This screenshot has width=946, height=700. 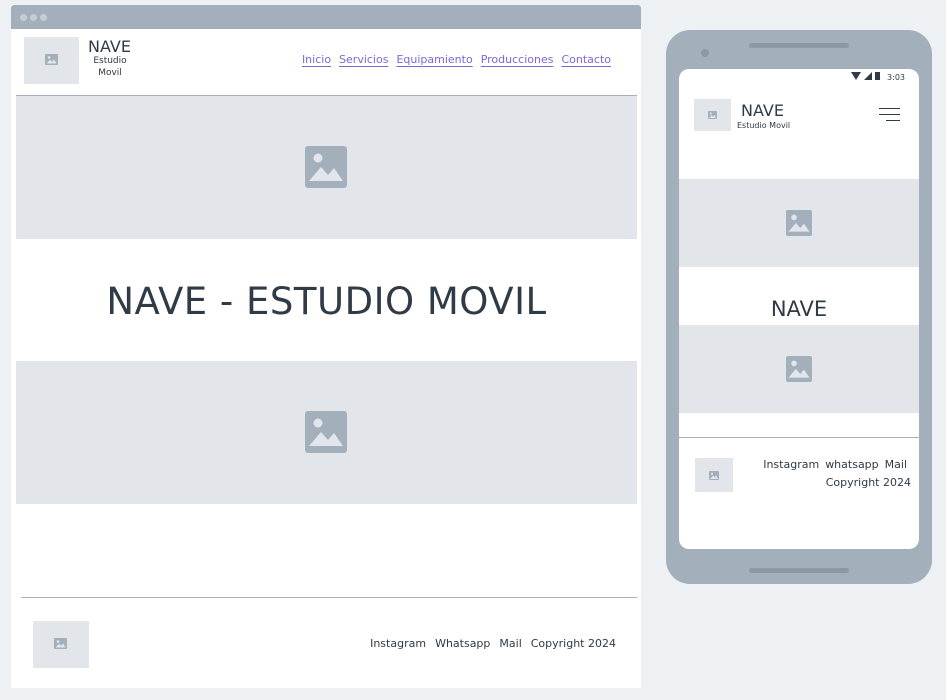 I want to click on window-close-dot, so click(x=23, y=17).